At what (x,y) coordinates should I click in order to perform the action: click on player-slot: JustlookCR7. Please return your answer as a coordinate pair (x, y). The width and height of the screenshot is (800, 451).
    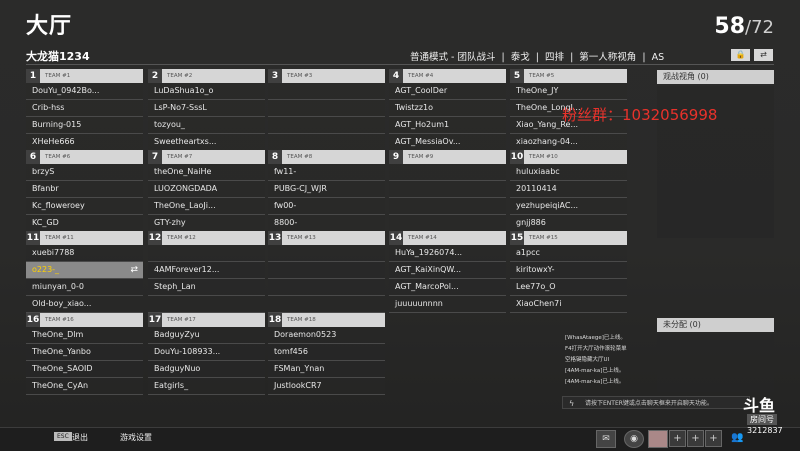
    Looking at the image, I should click on (326, 386).